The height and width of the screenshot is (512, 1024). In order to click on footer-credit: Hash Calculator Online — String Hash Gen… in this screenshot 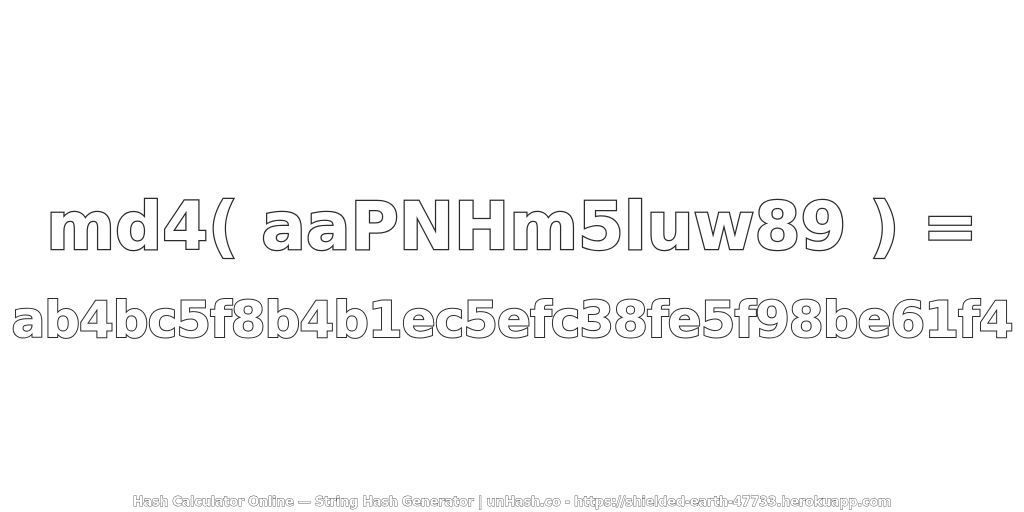, I will do `click(512, 503)`.